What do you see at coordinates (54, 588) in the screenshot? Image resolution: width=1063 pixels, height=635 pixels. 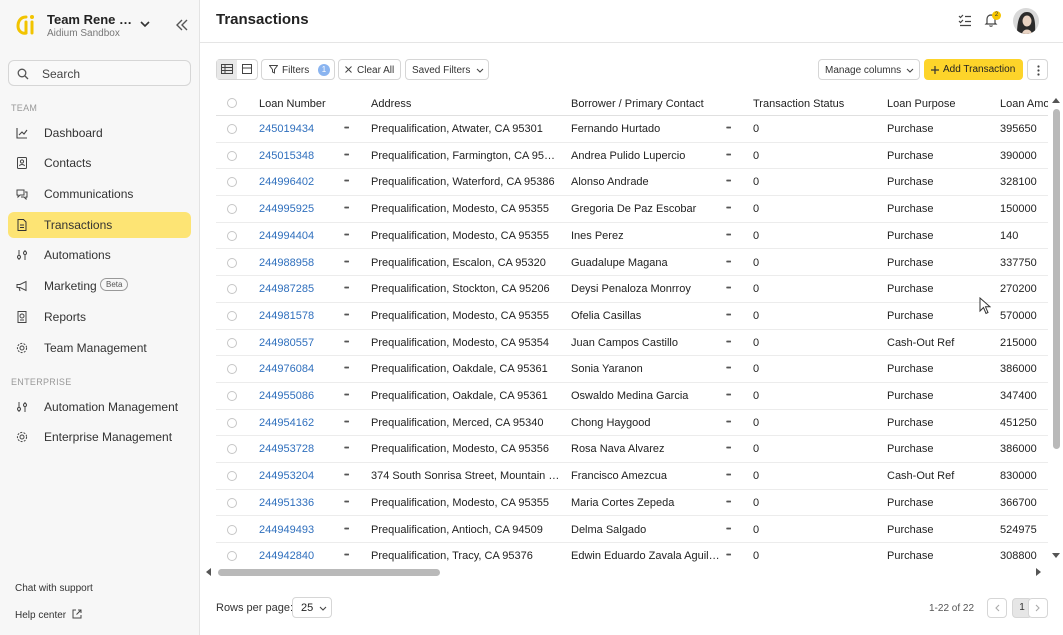 I see `chat-support-link: Chat with support` at bounding box center [54, 588].